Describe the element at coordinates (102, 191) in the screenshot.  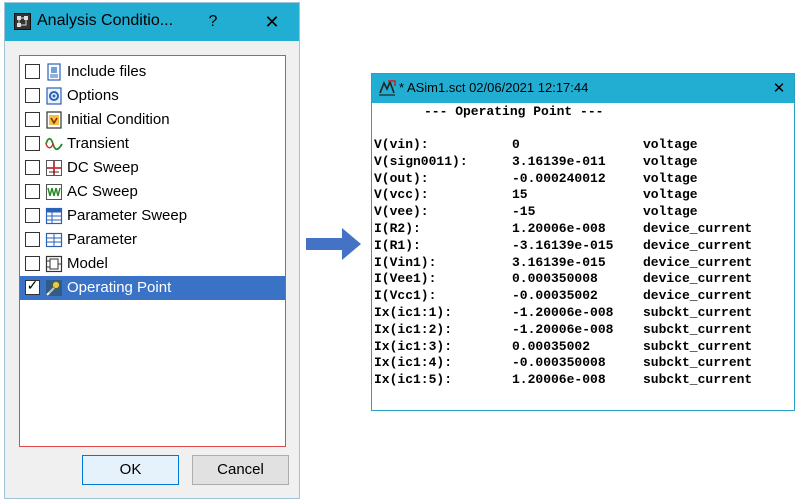
I see `item-label: AC Sweep` at that location.